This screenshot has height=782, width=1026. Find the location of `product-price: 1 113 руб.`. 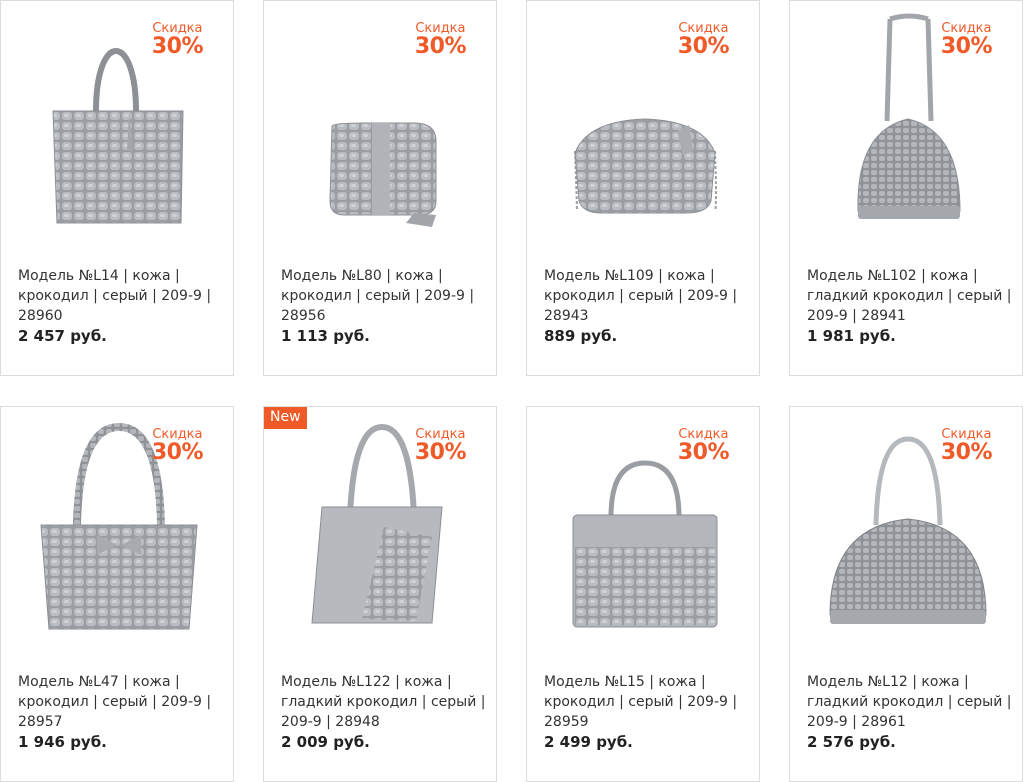

product-price: 1 113 руб. is located at coordinates (325, 336).